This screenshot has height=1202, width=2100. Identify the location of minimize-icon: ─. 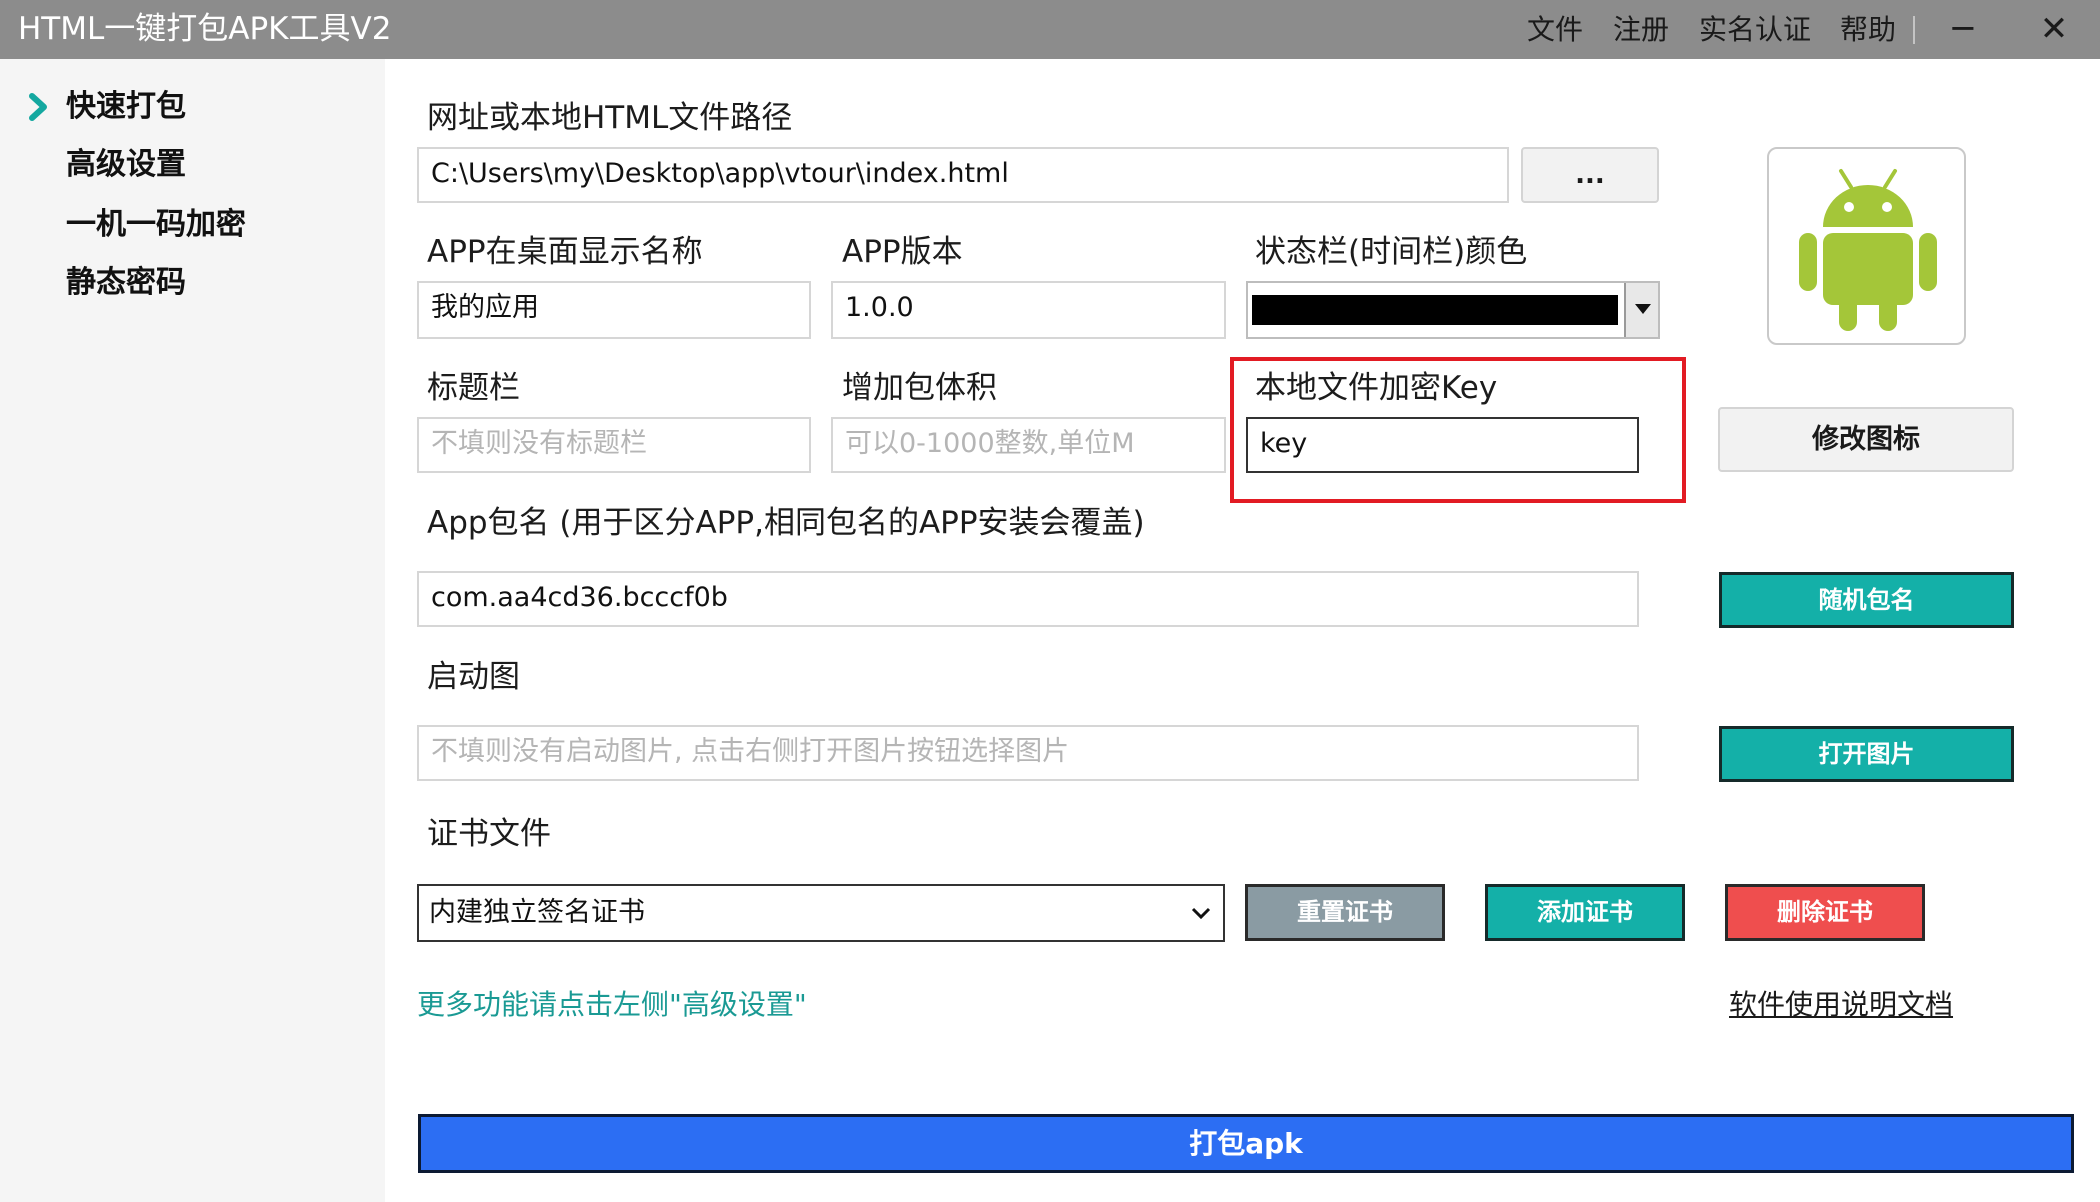
(1963, 29).